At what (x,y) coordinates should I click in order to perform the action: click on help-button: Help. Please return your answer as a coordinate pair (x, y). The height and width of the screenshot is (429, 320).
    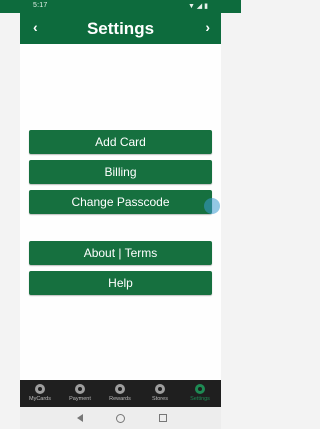
    Looking at the image, I should click on (120, 283).